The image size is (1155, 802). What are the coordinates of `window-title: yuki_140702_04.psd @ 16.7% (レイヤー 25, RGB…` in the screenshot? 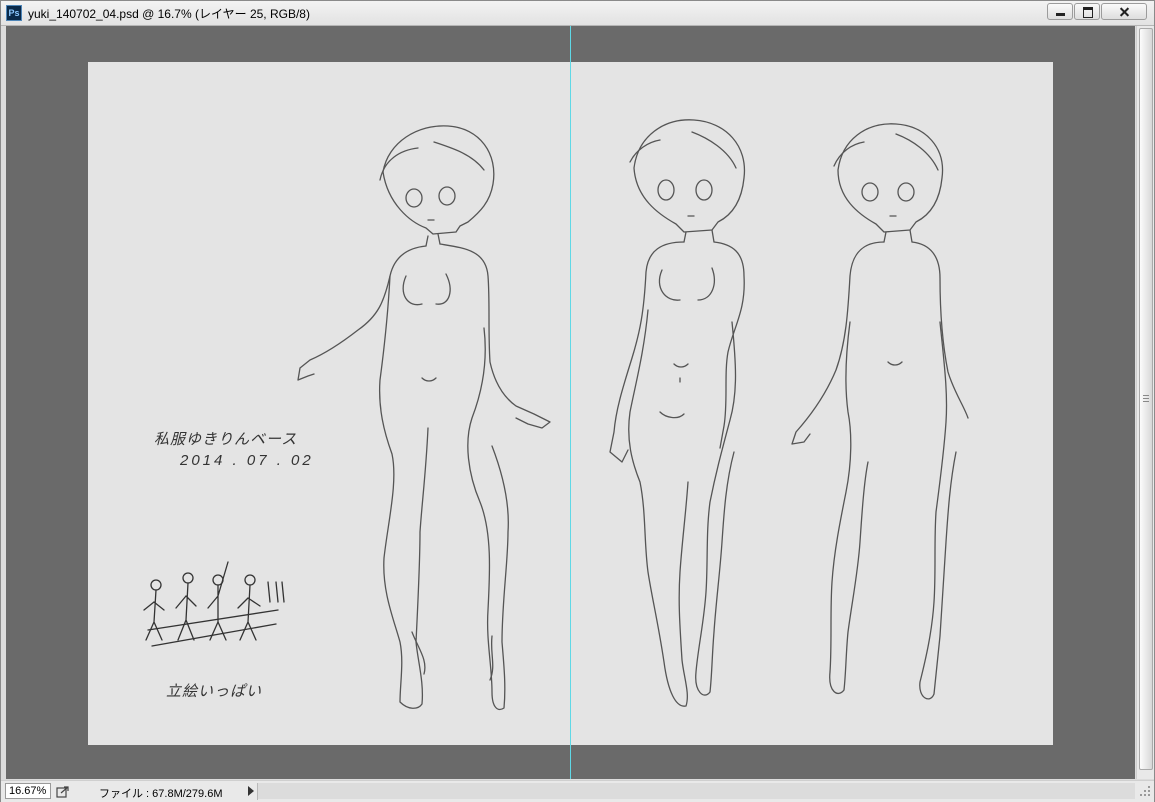 It's located at (169, 14).